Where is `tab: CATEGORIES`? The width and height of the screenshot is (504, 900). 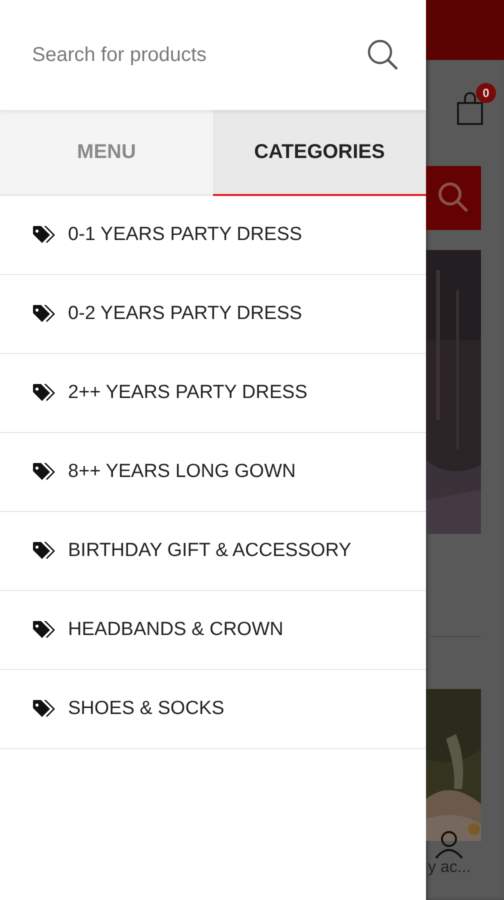
tab: CATEGORIES is located at coordinates (319, 153).